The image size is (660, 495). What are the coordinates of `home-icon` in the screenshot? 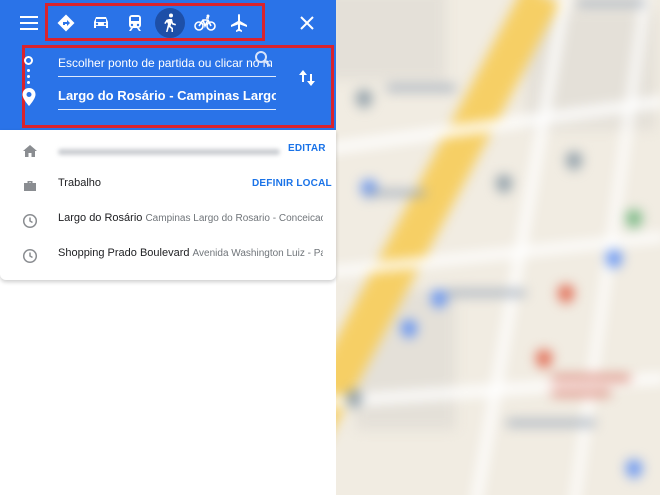 It's located at (30, 151).